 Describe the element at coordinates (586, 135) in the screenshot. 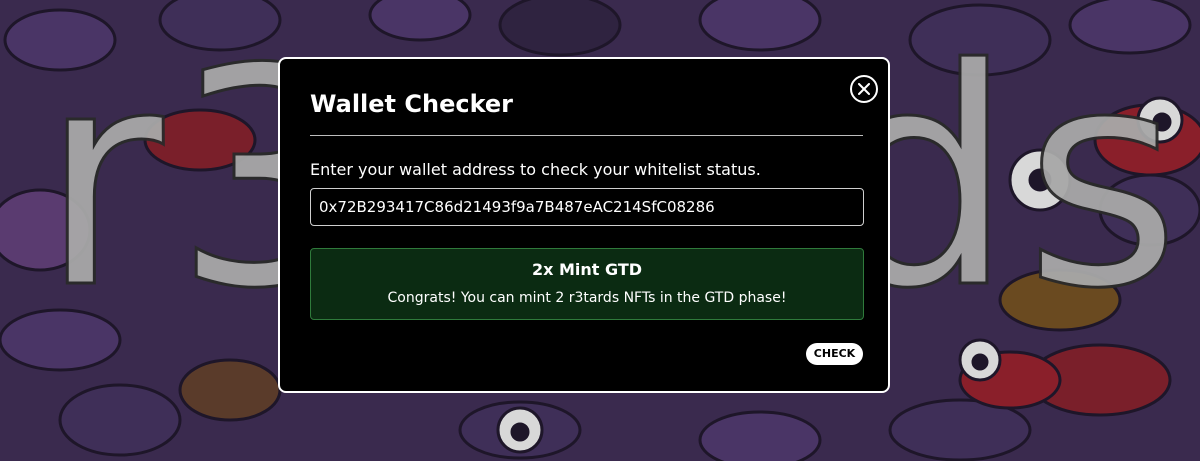

I see `title-divider` at that location.